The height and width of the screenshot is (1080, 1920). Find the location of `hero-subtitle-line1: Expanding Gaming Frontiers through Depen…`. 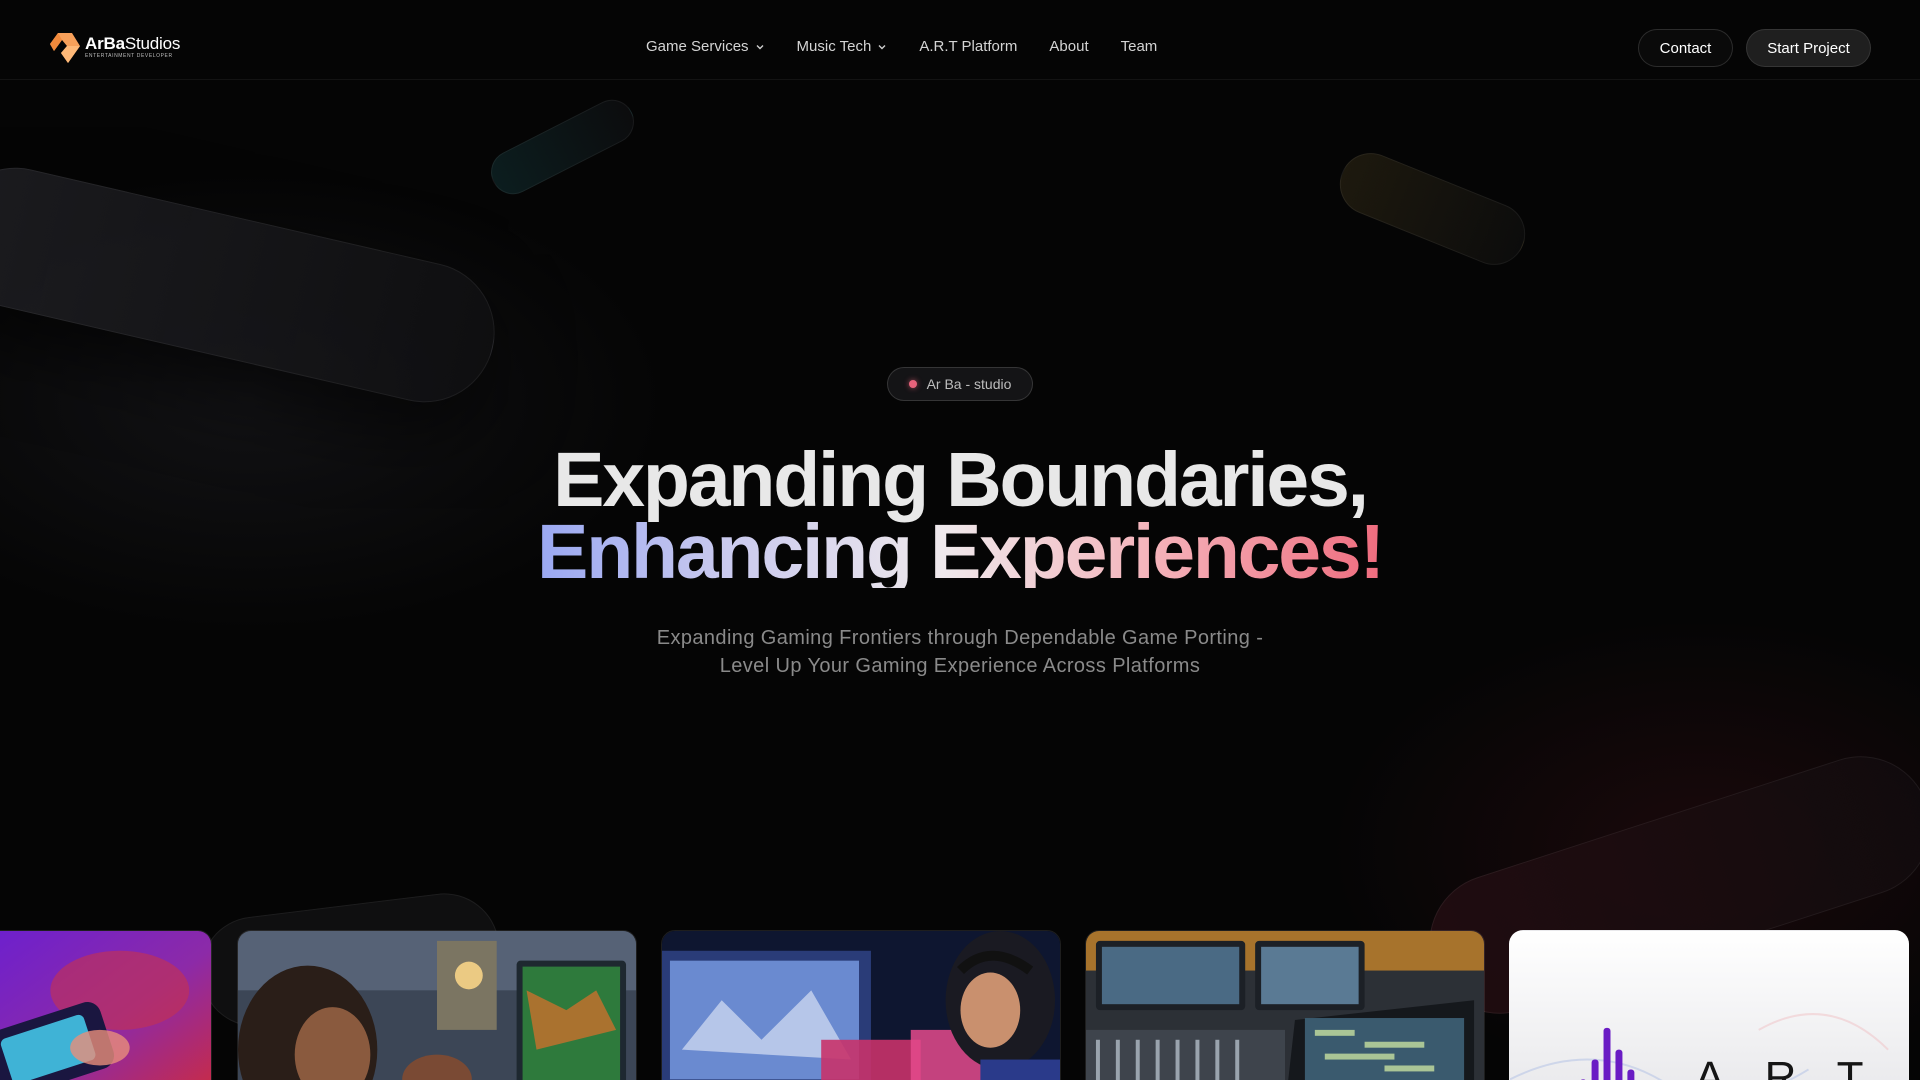

hero-subtitle-line1: Expanding Gaming Frontiers through Depen… is located at coordinates (960, 638).